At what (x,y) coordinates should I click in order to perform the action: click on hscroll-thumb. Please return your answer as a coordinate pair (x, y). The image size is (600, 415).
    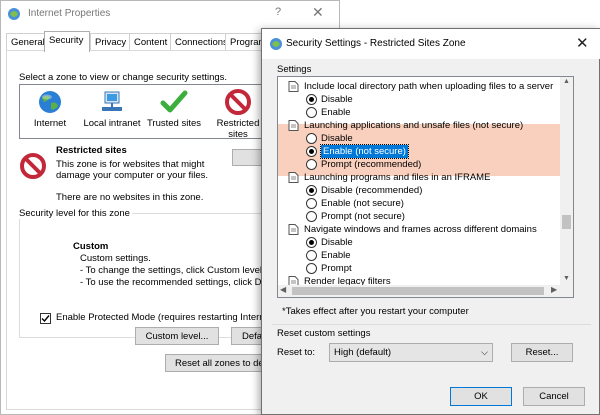
    Looking at the image, I should click on (418, 291).